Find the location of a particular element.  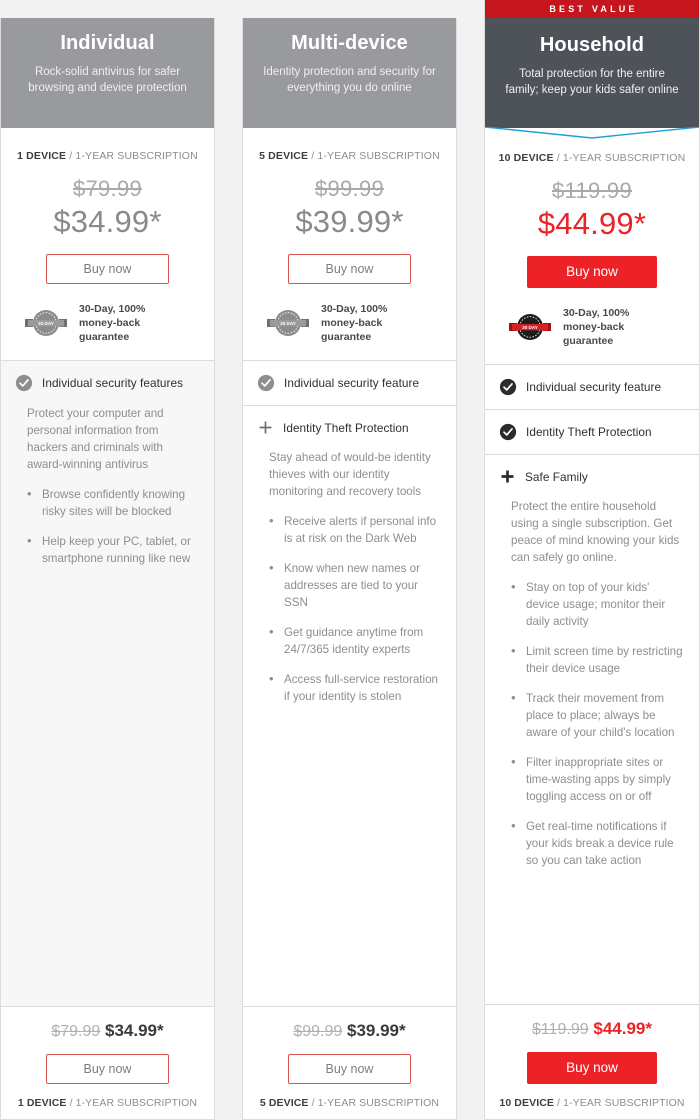

current-price: $34.99* is located at coordinates (107, 221).